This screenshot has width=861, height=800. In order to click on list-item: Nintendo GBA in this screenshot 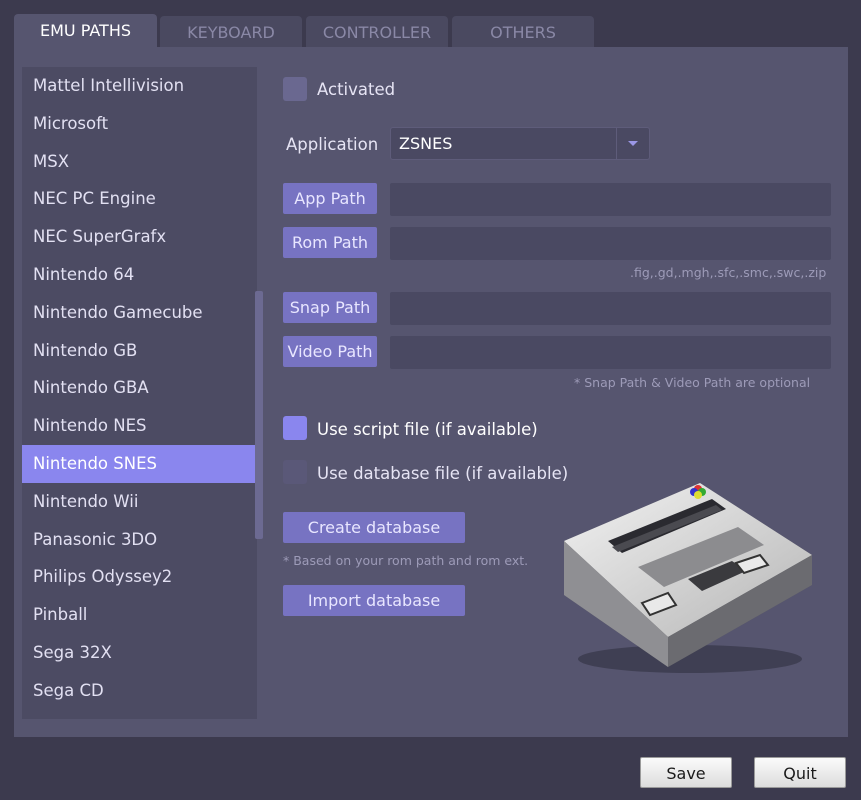, I will do `click(139, 388)`.